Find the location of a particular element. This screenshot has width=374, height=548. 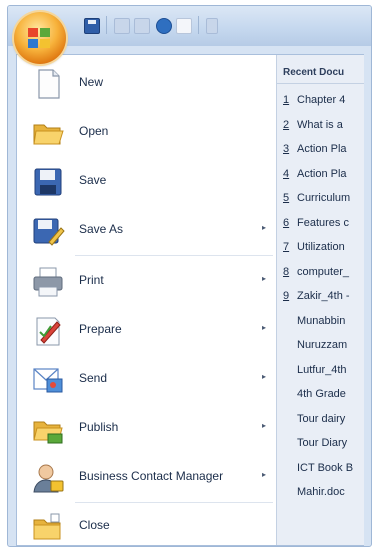

menu-item-label: New is located at coordinates (91, 82).